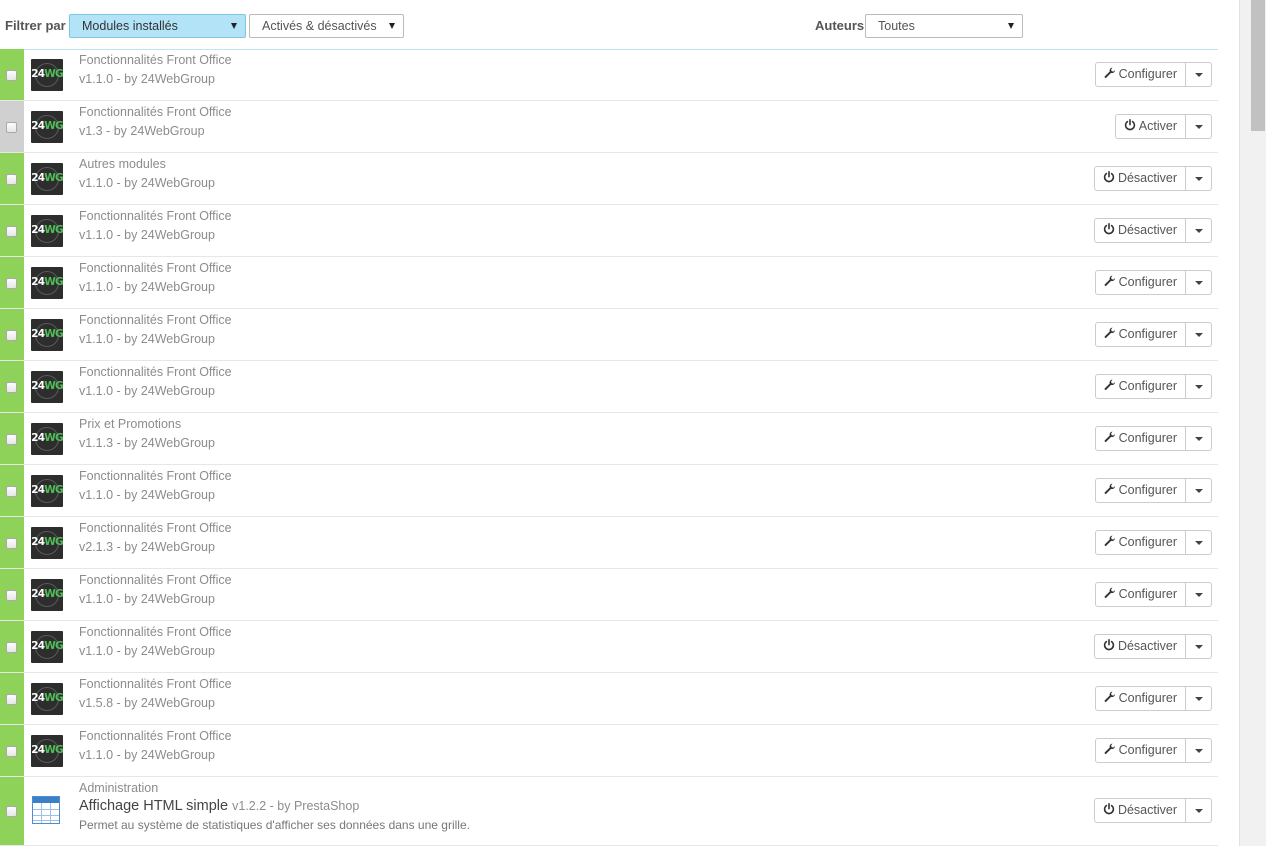  I want to click on module-version: v1.3 - by 24WebGroup, so click(142, 131).